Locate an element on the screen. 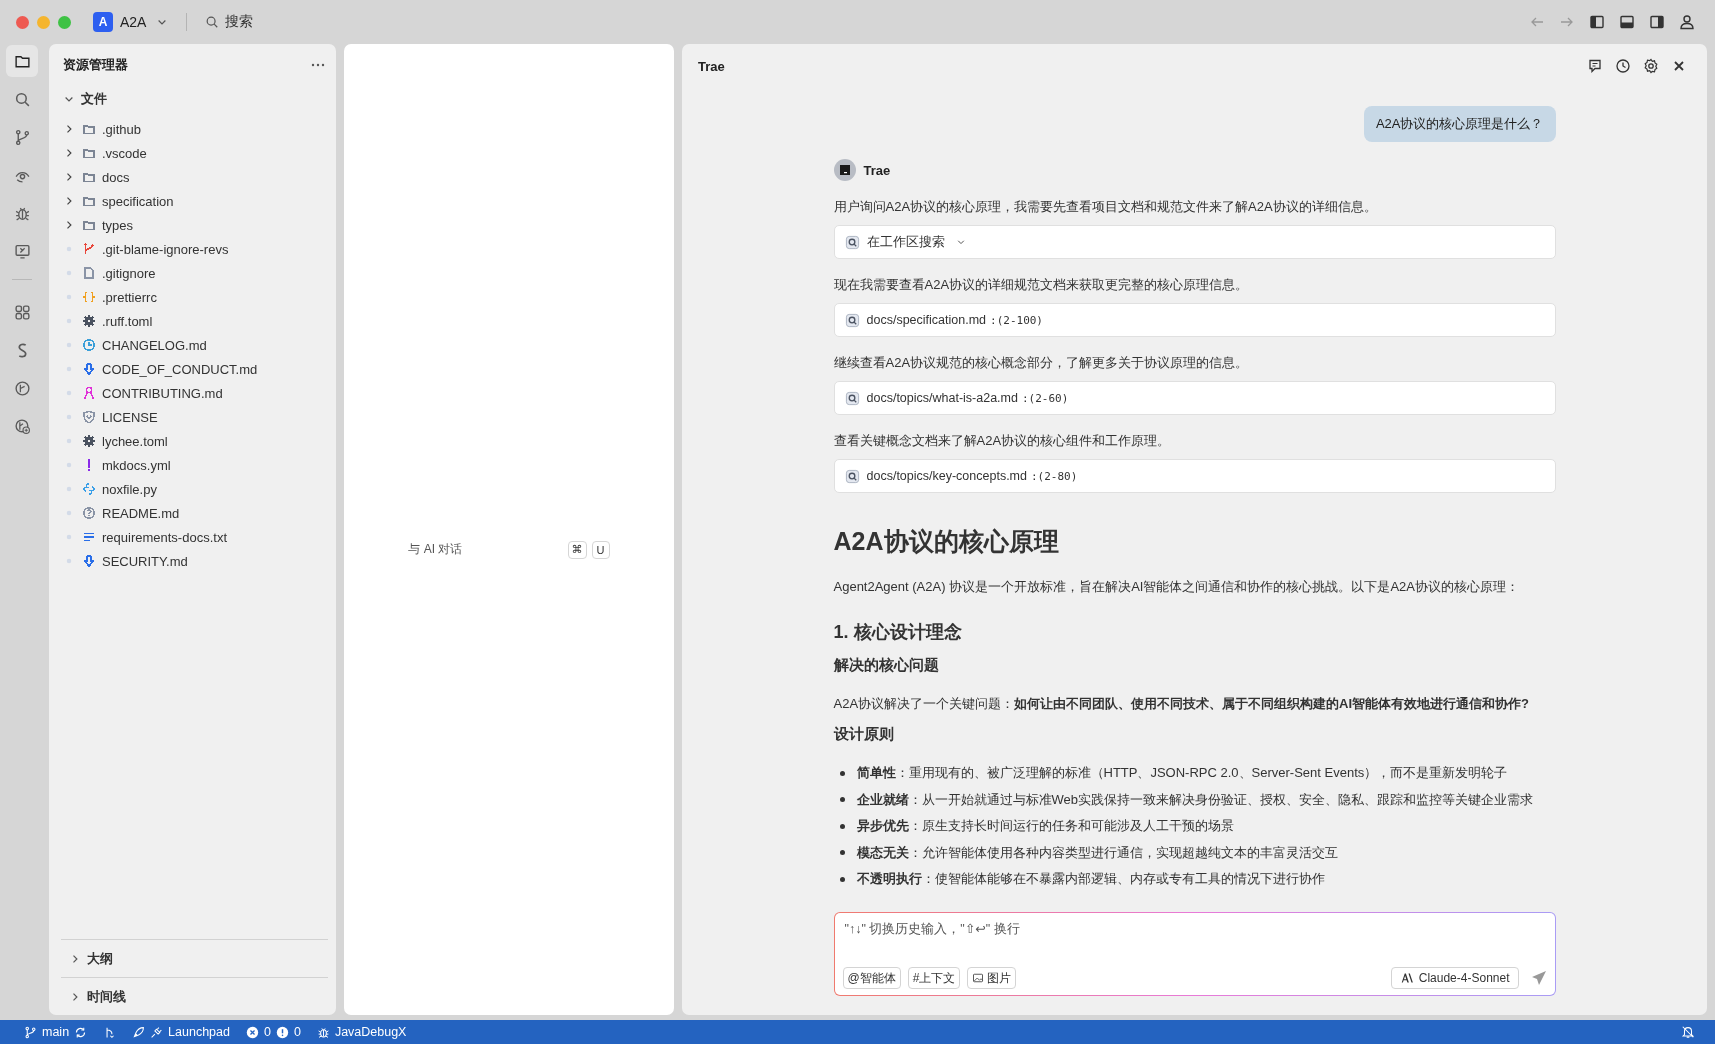 The image size is (1715, 1044). account-icon is located at coordinates (1687, 22).